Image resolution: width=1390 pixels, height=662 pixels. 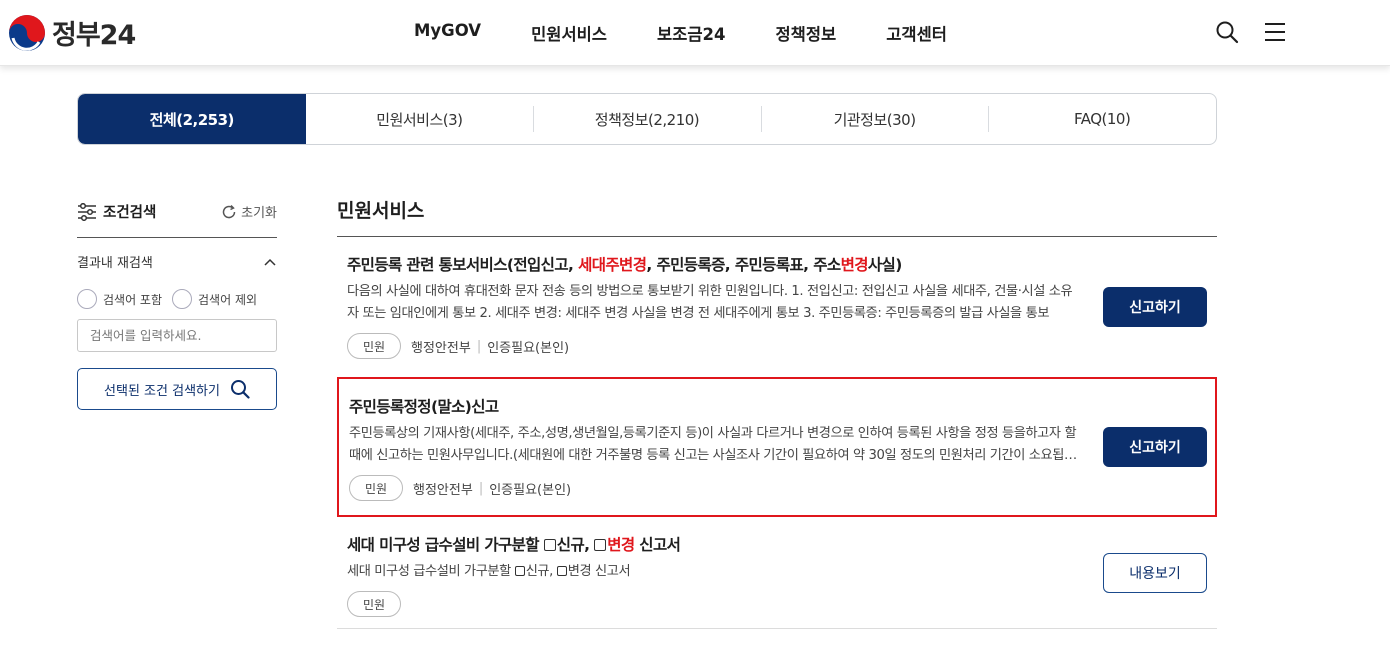 I want to click on filter-title-label: 조건검색, so click(x=130, y=213).